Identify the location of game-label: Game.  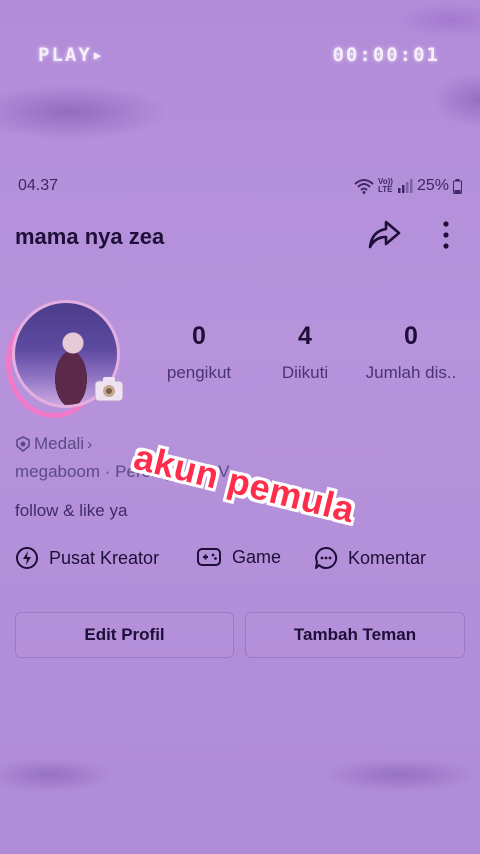
(257, 556).